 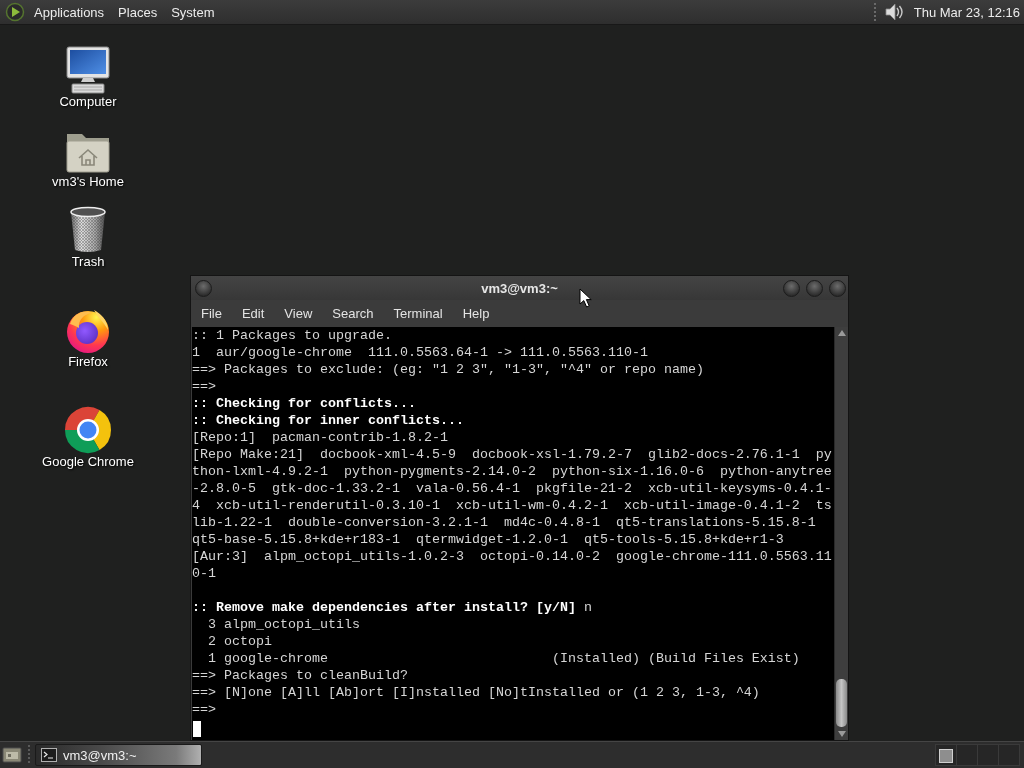 What do you see at coordinates (512, 556) in the screenshot?
I see `terminal-line: [Aur:3] alpm_octopi_utils-1.0.2-3 octopi-0.14.0-2 google-chrome-111.0.5563.11` at bounding box center [512, 556].